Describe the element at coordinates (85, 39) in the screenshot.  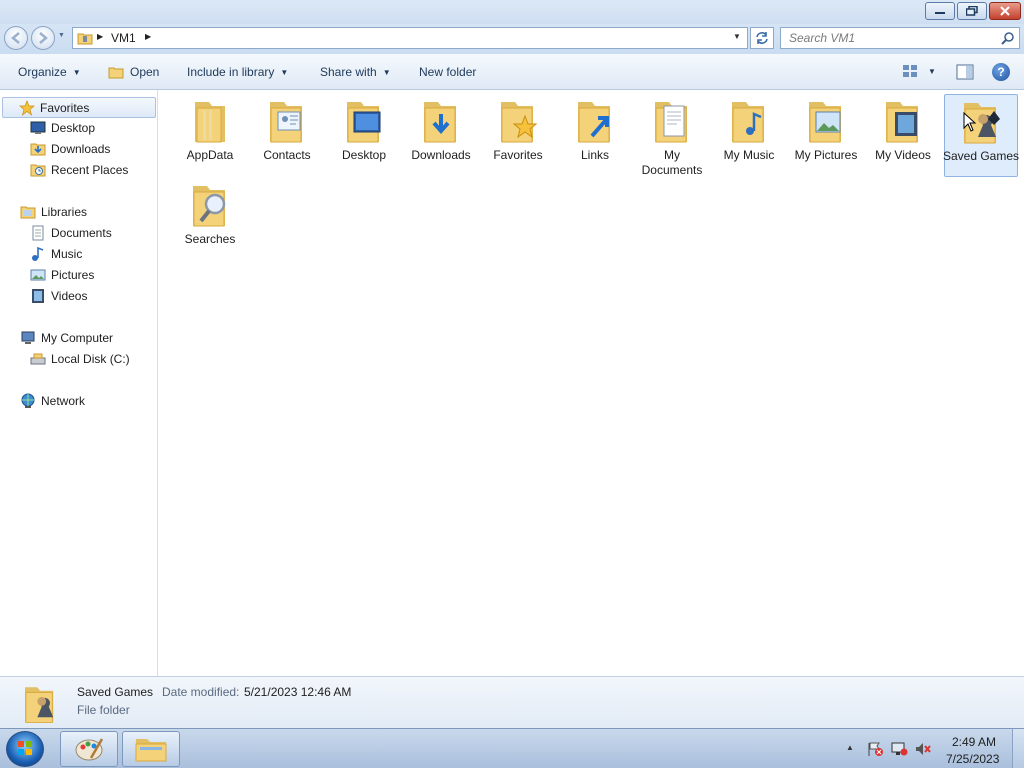
I see `folder-icon` at that location.